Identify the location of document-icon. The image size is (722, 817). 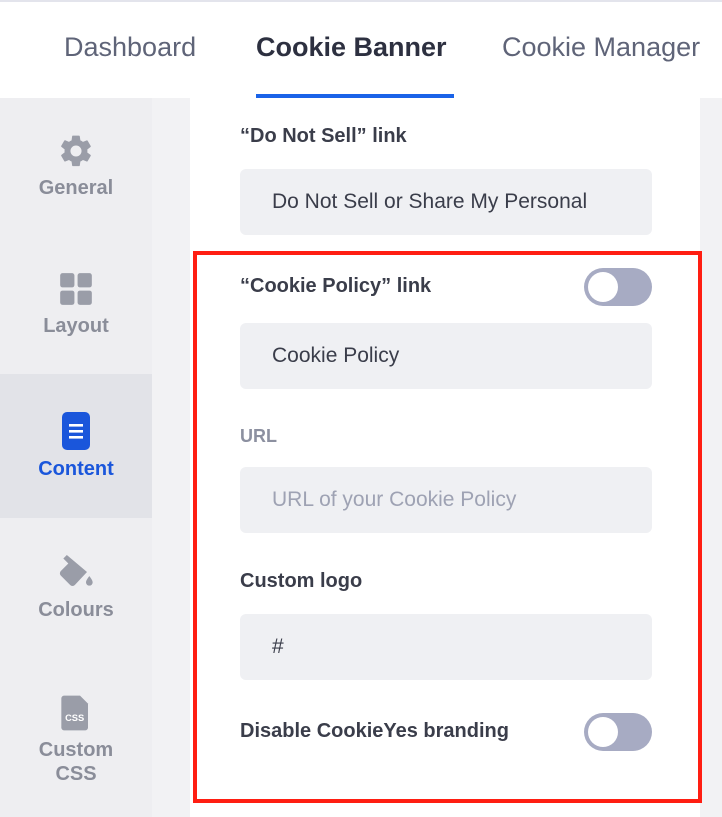
(76, 431).